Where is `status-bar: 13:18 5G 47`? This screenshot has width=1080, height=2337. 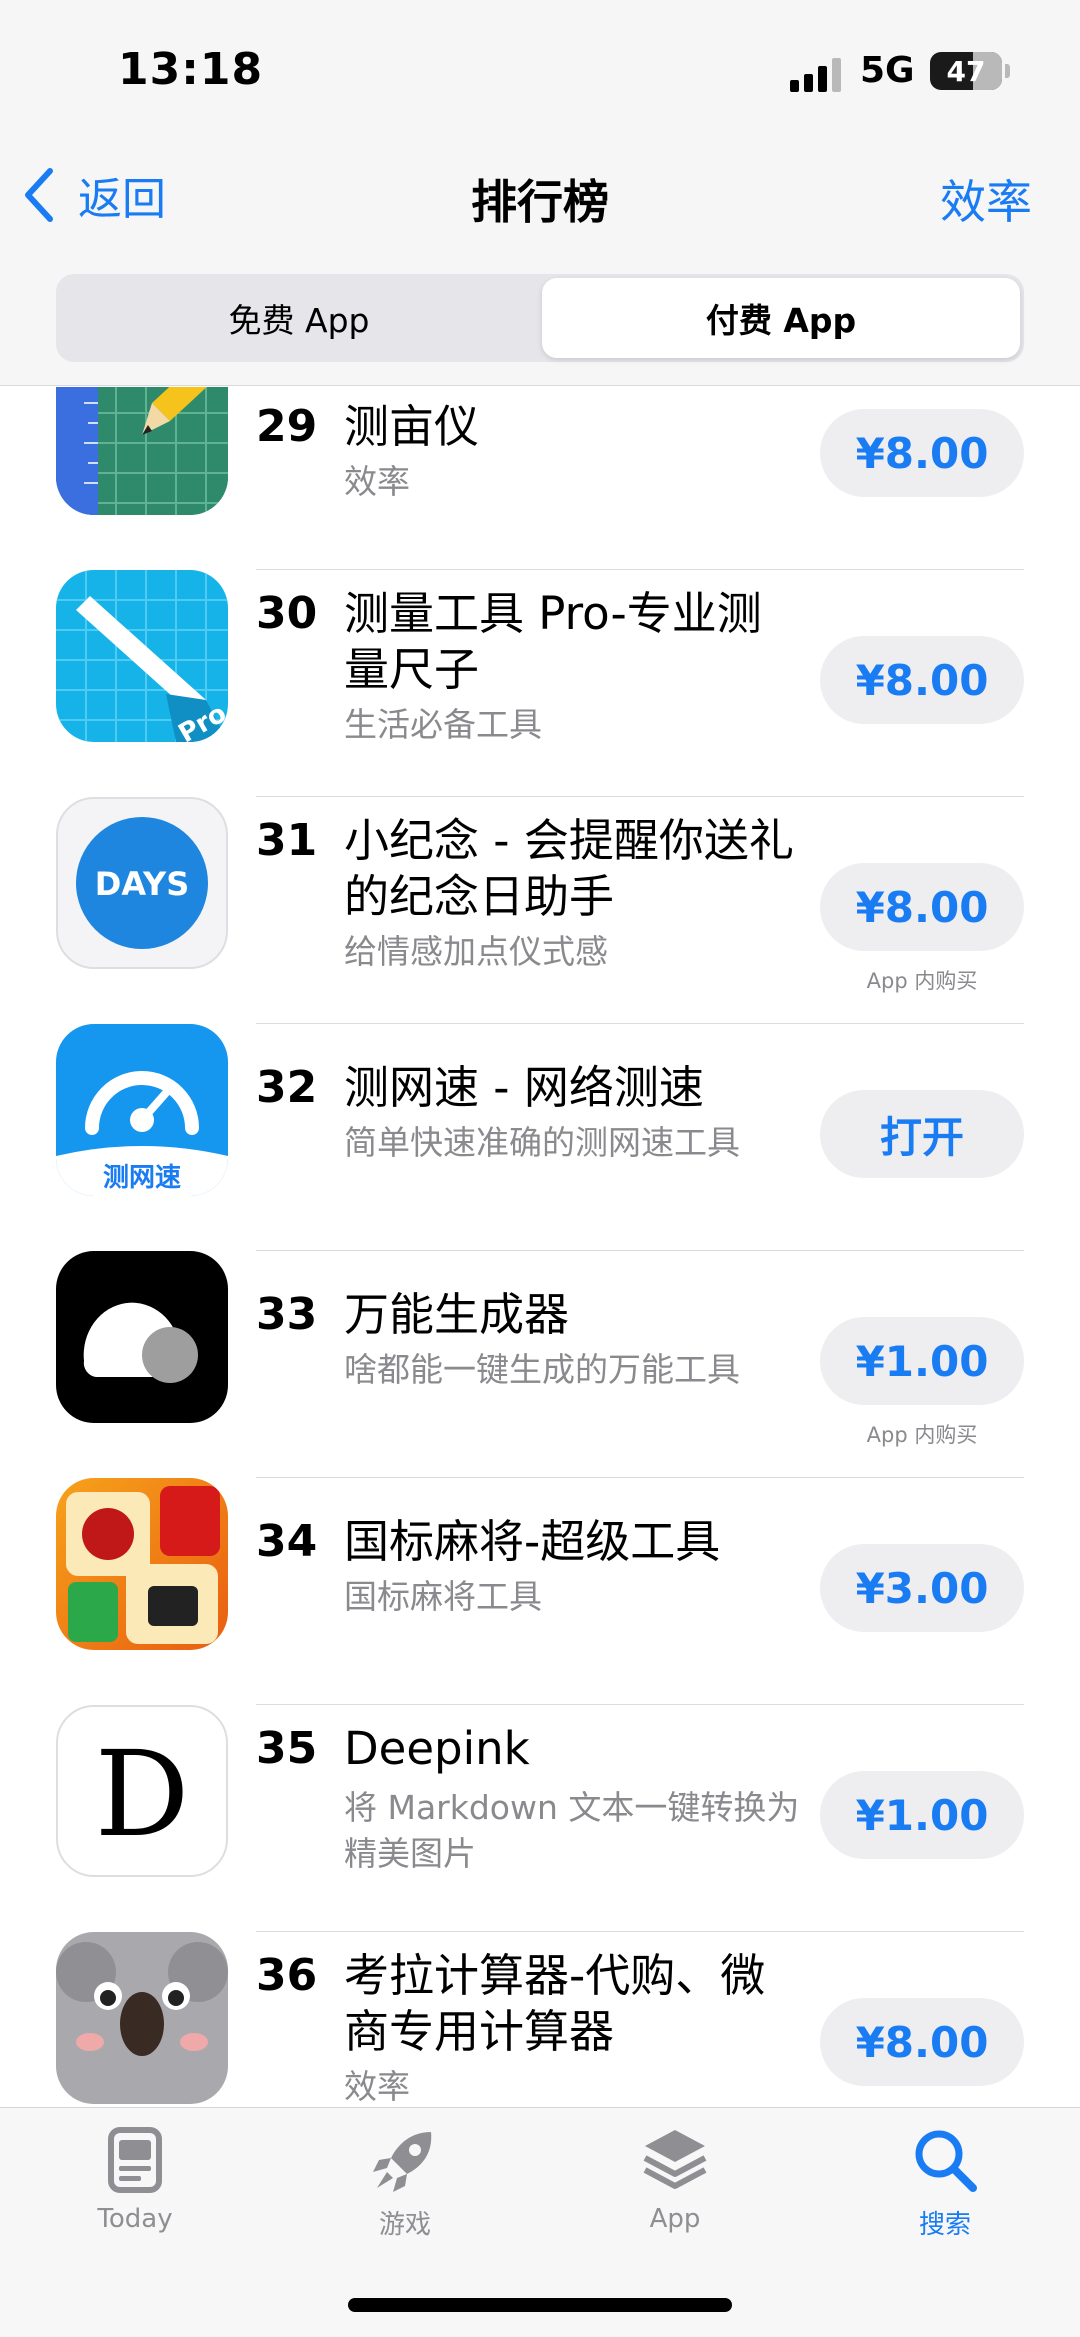
status-bar: 13:18 5G 47 is located at coordinates (540, 70).